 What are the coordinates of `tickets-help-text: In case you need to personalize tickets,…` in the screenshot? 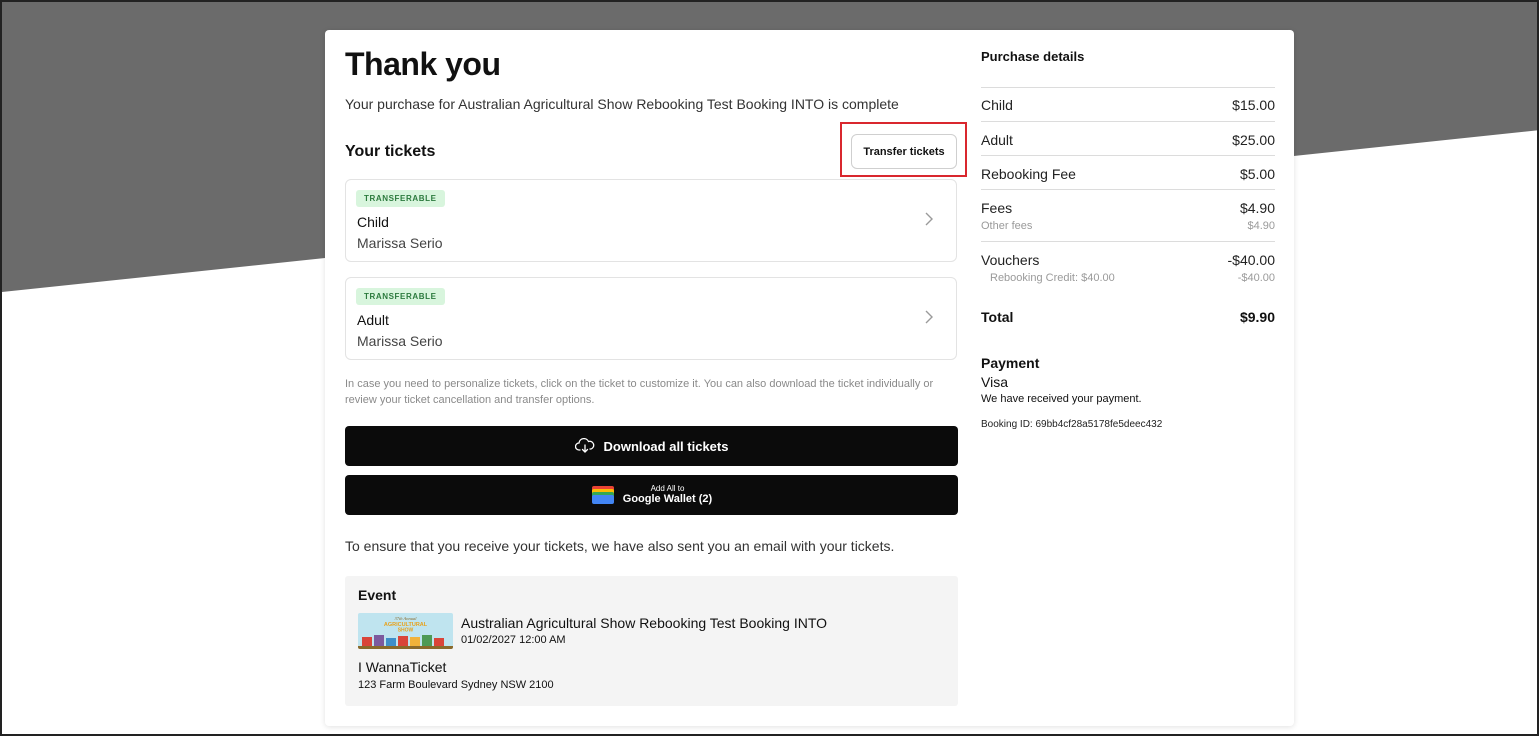 It's located at (639, 392).